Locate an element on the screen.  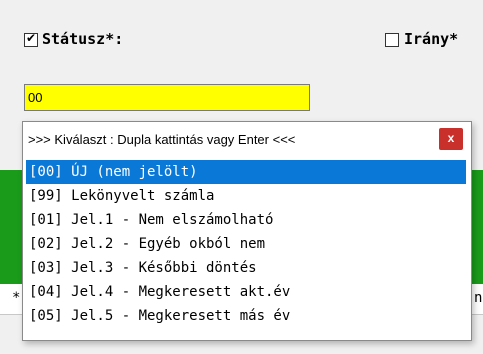
strip-left-char: * is located at coordinates (16, 298).